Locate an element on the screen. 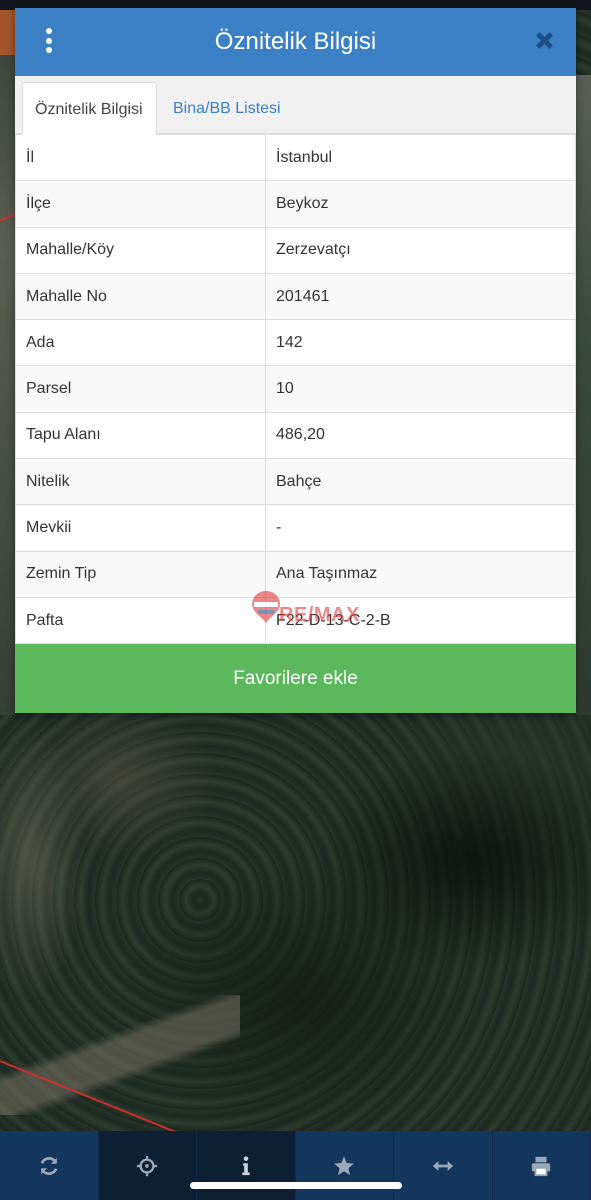 The width and height of the screenshot is (591, 1200). info-button is located at coordinates (246, 1165).